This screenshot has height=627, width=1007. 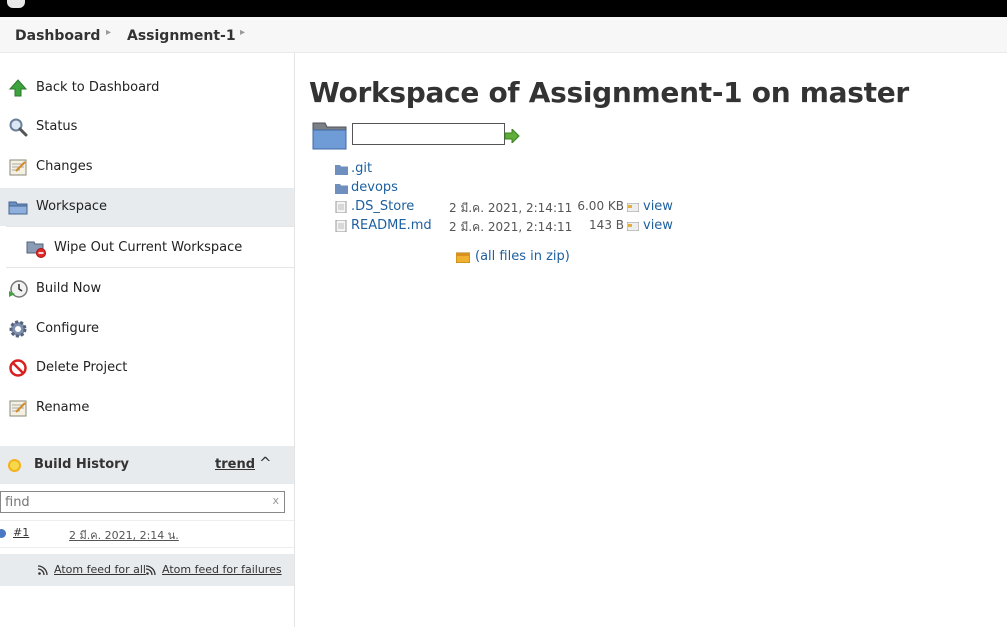 I want to click on build-row: #1 2 มี.ค. 2021, 2:14 น., so click(x=147, y=534).